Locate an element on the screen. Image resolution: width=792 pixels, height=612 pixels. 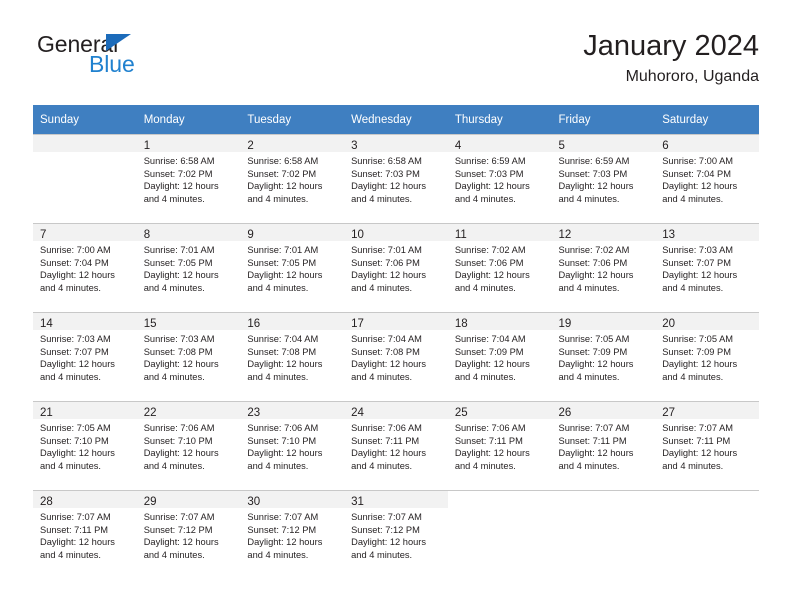
sunrise-text: Sunrise: 7:04 AM is located at coordinates (283, 339).